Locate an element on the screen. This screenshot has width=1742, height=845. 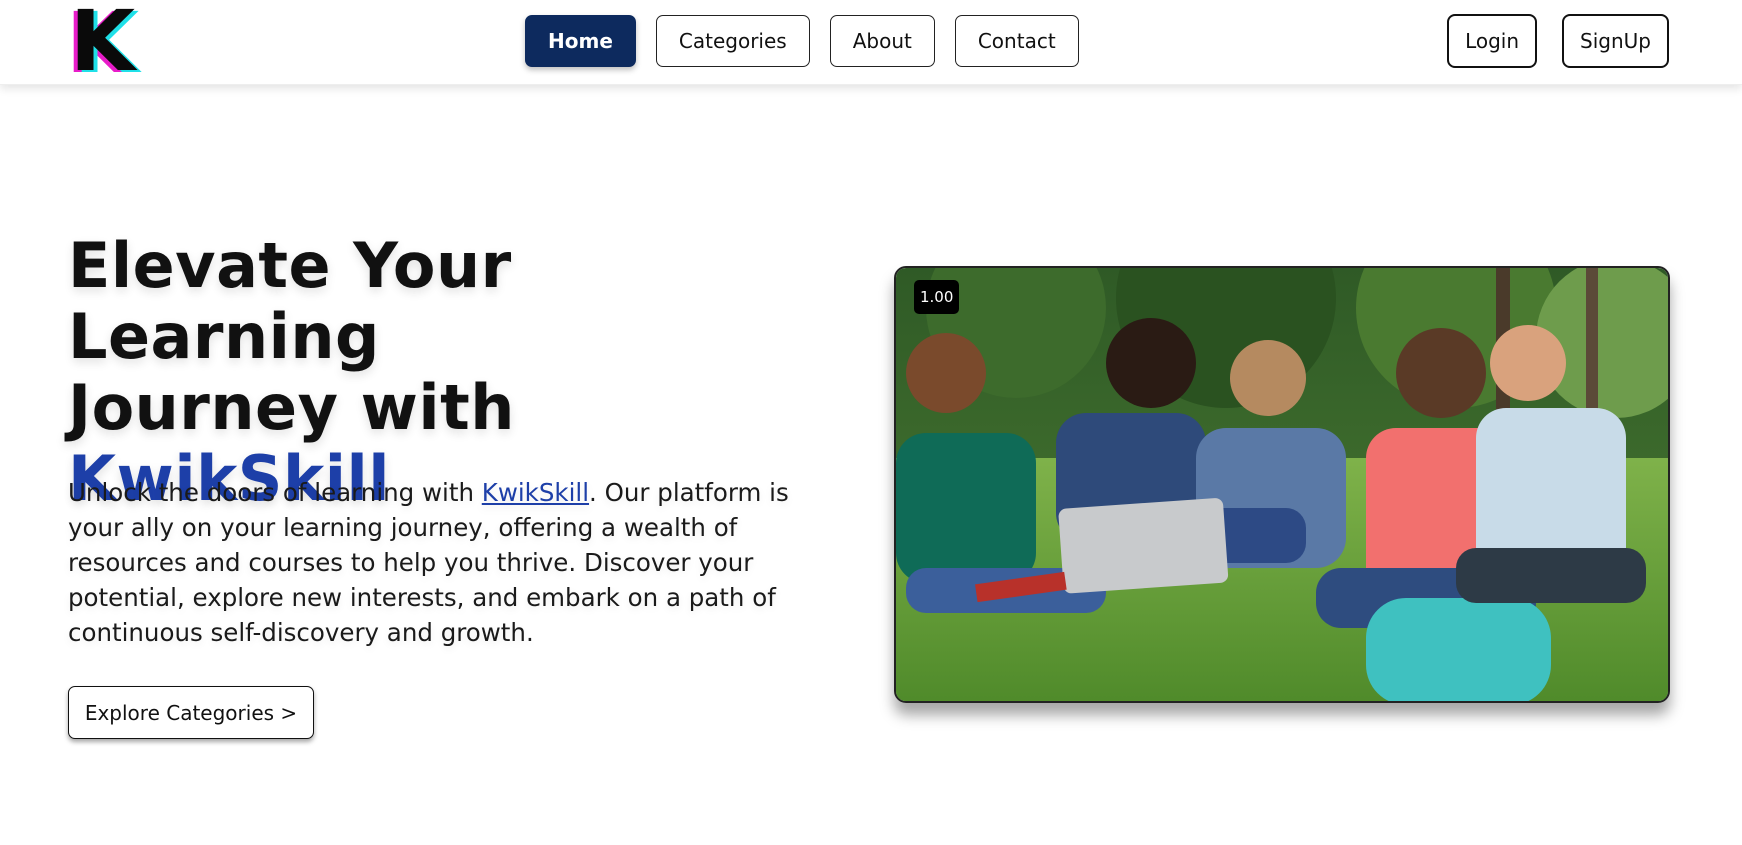
nav-about-button: About is located at coordinates (882, 41).